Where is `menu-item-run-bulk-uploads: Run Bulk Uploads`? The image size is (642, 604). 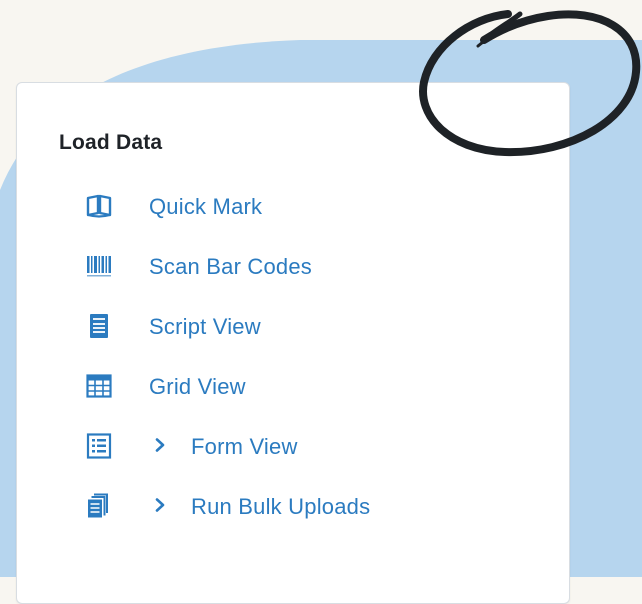
menu-item-run-bulk-uploads: Run Bulk Uploads is located at coordinates (227, 505).